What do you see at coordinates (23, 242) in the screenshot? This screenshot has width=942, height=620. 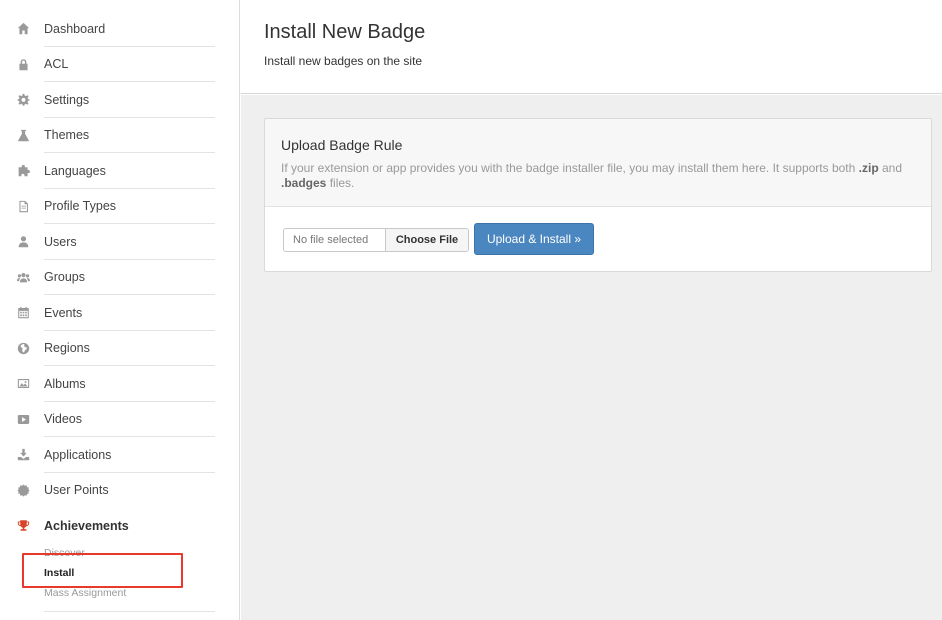 I see `user-icon` at bounding box center [23, 242].